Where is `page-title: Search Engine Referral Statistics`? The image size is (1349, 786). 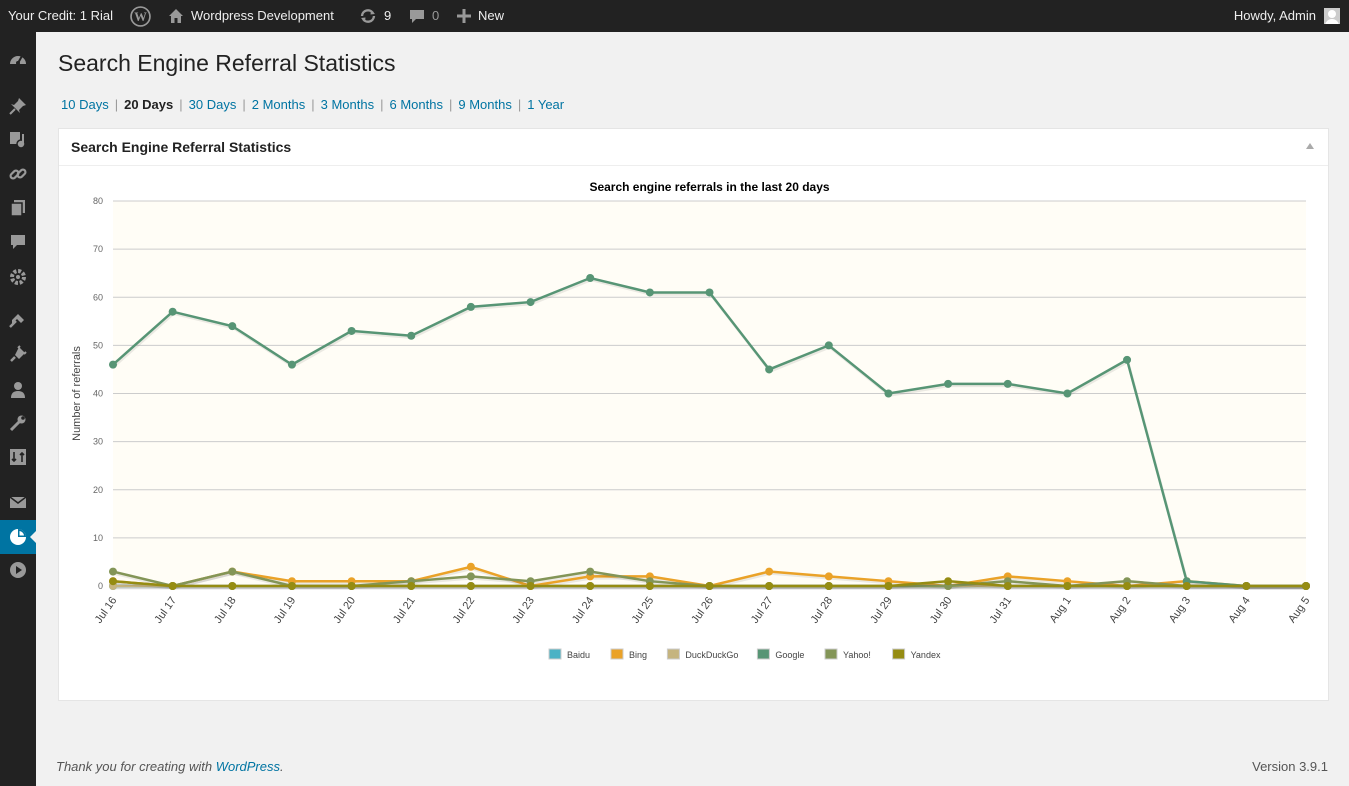
page-title: Search Engine Referral Statistics is located at coordinates (227, 63).